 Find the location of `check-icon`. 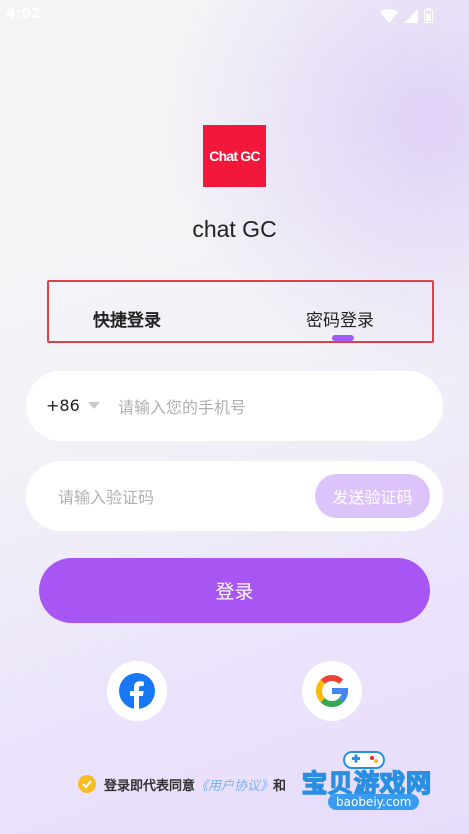

check-icon is located at coordinates (87, 784).